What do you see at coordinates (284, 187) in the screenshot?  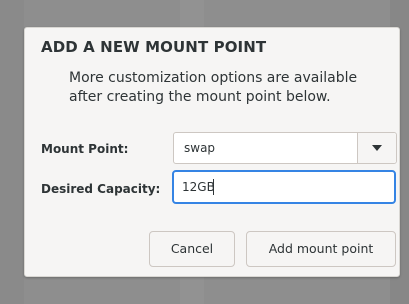 I see `desired-capacity-input` at bounding box center [284, 187].